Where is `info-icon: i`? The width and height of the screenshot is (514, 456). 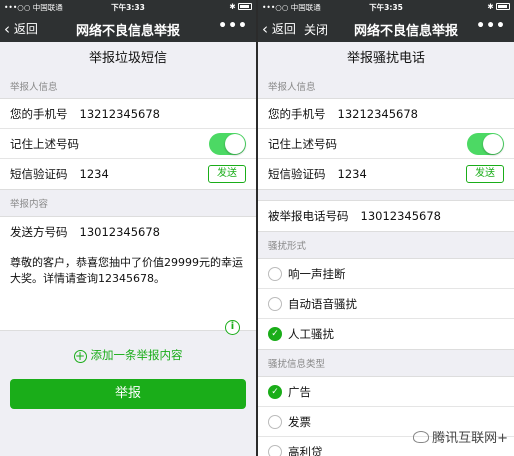 info-icon: i is located at coordinates (232, 327).